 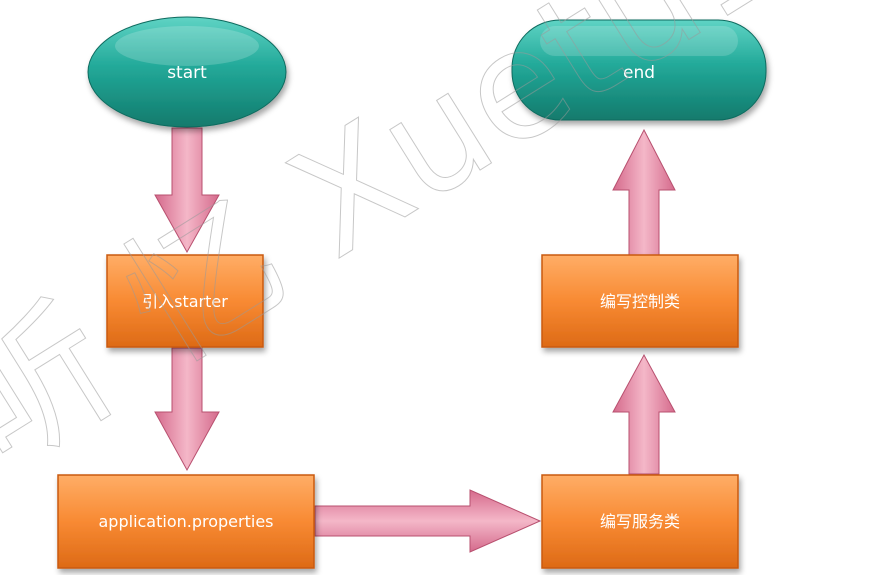 What do you see at coordinates (186, 521) in the screenshot?
I see `application-properties-label: application.properties` at bounding box center [186, 521].